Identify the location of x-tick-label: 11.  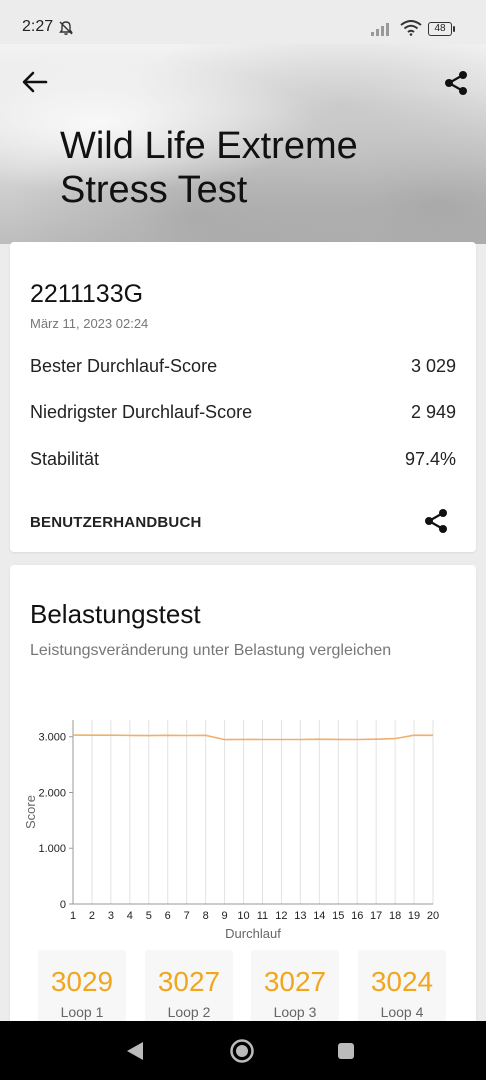
(262, 916).